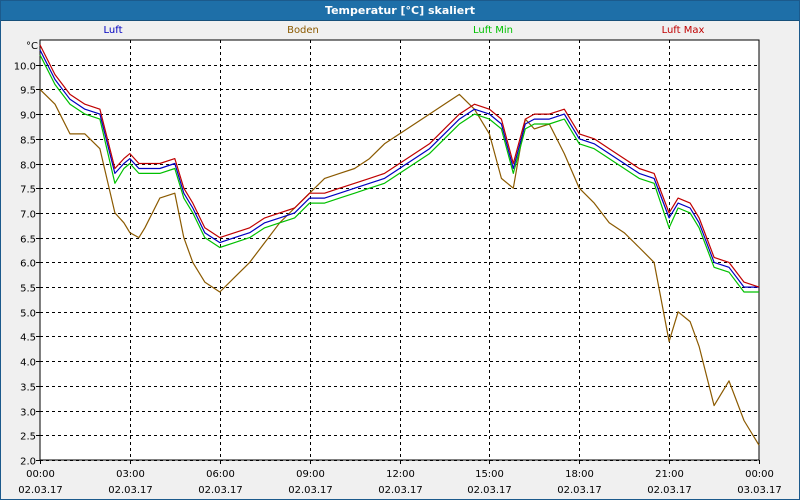  What do you see at coordinates (669, 474) in the screenshot?
I see `x-tick-time-label: 21:00` at bounding box center [669, 474].